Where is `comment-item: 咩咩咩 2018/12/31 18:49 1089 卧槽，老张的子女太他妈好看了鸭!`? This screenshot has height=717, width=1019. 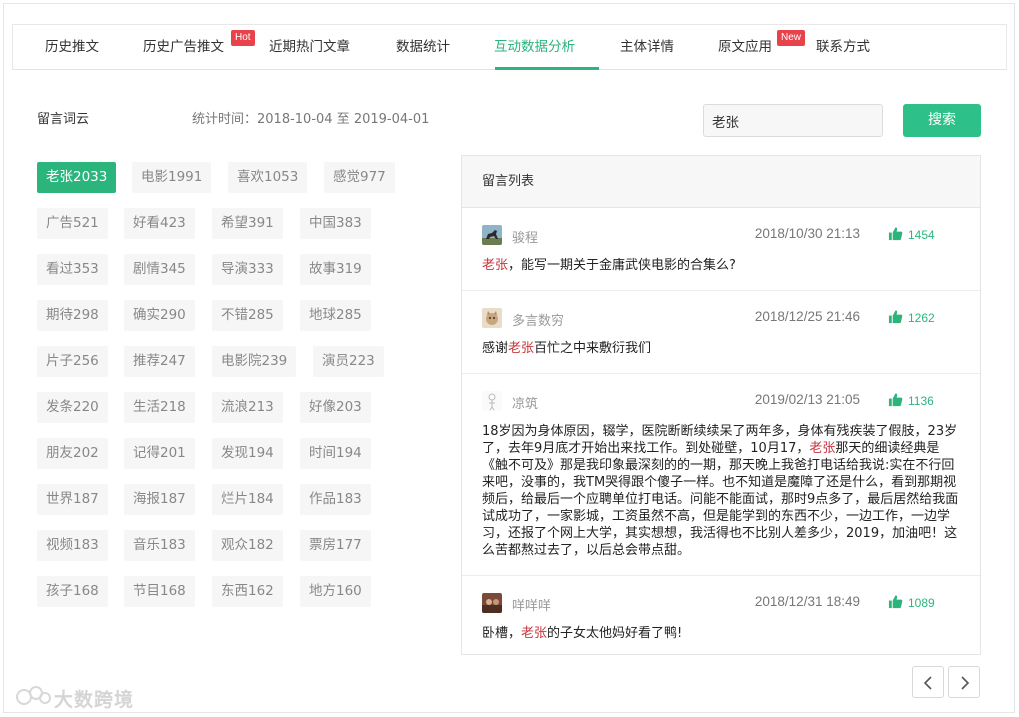 comment-item: 咩咩咩 2018/12/31 18:49 1089 卧槽，老张的子女太他妈好看了鸭! is located at coordinates (721, 622).